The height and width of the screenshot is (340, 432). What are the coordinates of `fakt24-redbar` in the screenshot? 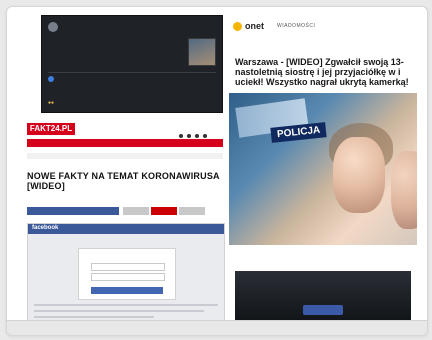 It's located at (125, 143).